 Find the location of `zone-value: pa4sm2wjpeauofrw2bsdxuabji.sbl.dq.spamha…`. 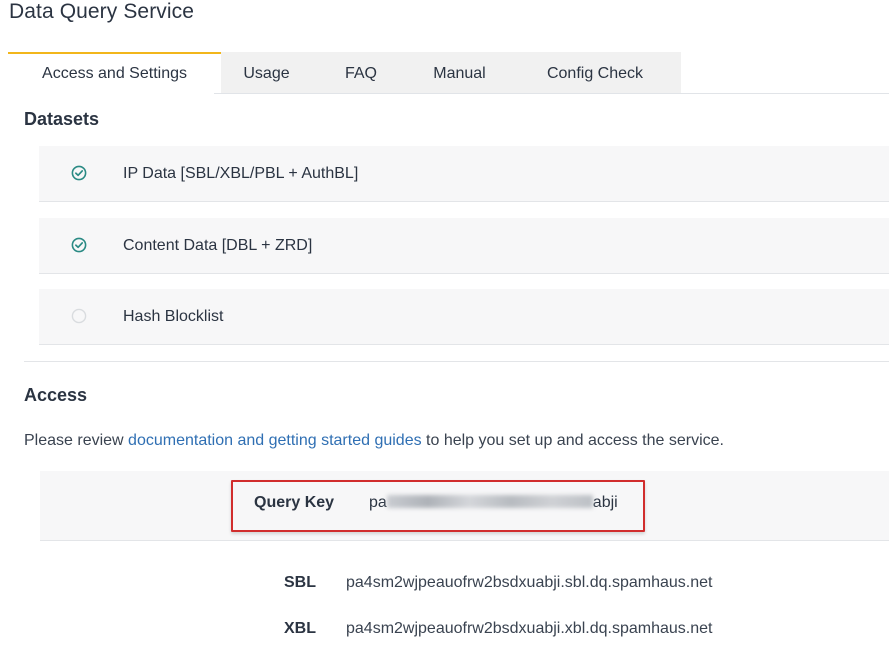

zone-value: pa4sm2wjpeauofrw2bsdxuabji.sbl.dq.spamha… is located at coordinates (529, 583).